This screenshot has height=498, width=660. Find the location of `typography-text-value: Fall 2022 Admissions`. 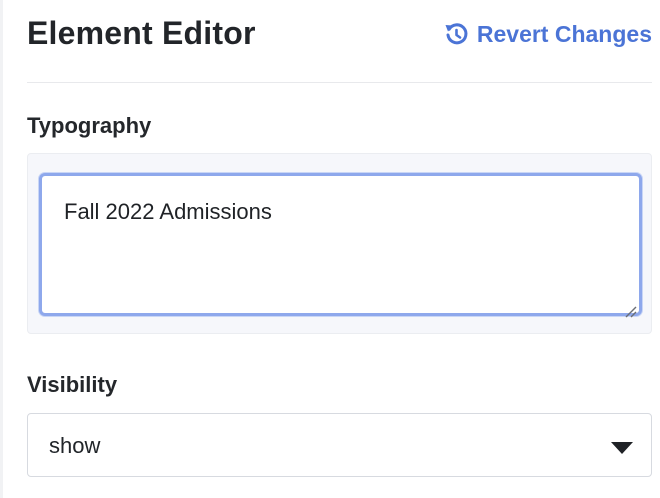

typography-text-value: Fall 2022 Admissions is located at coordinates (168, 211).